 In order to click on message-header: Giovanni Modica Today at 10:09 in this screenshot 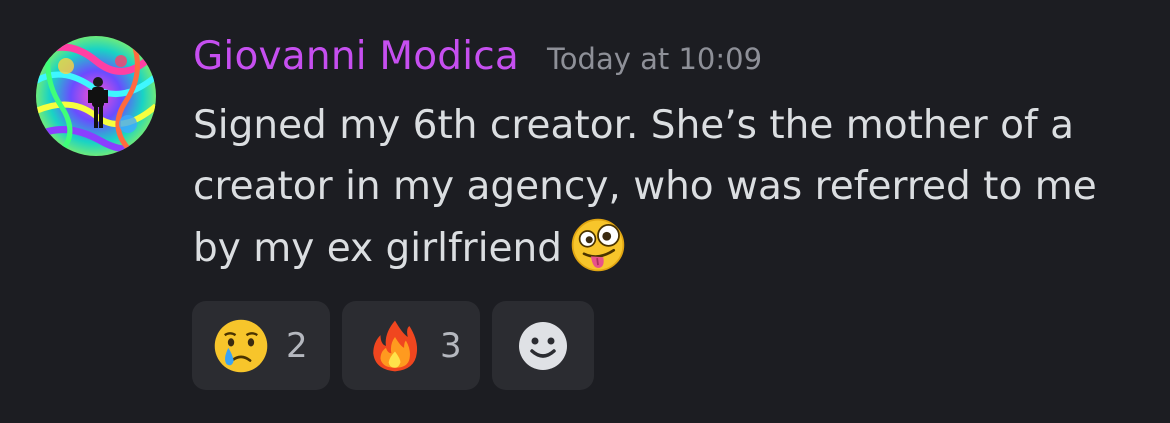, I will do `click(477, 56)`.